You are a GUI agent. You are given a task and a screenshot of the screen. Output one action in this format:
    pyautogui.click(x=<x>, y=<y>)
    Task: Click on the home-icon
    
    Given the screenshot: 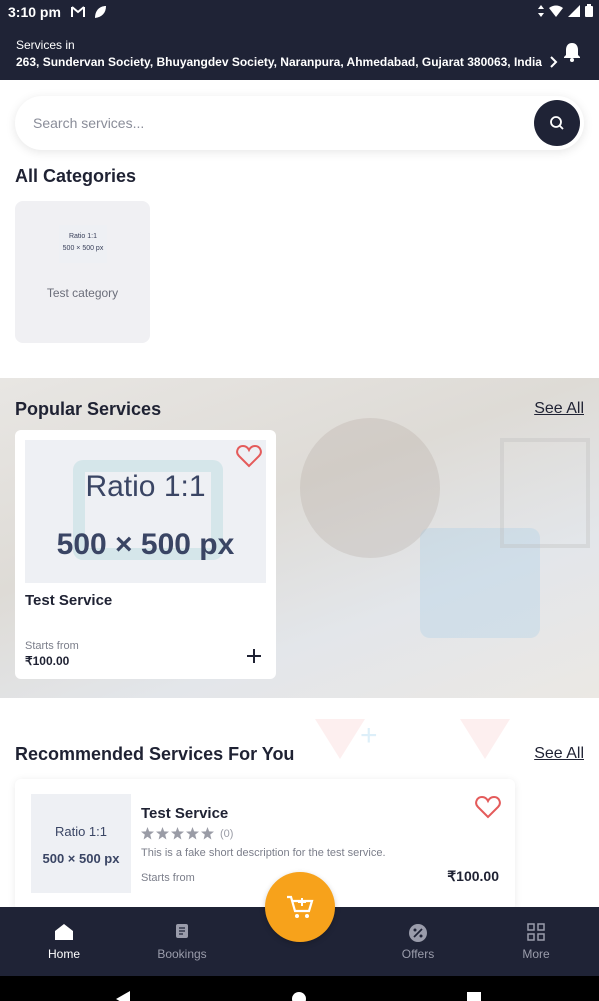 What is the action you would take?
    pyautogui.click(x=64, y=932)
    